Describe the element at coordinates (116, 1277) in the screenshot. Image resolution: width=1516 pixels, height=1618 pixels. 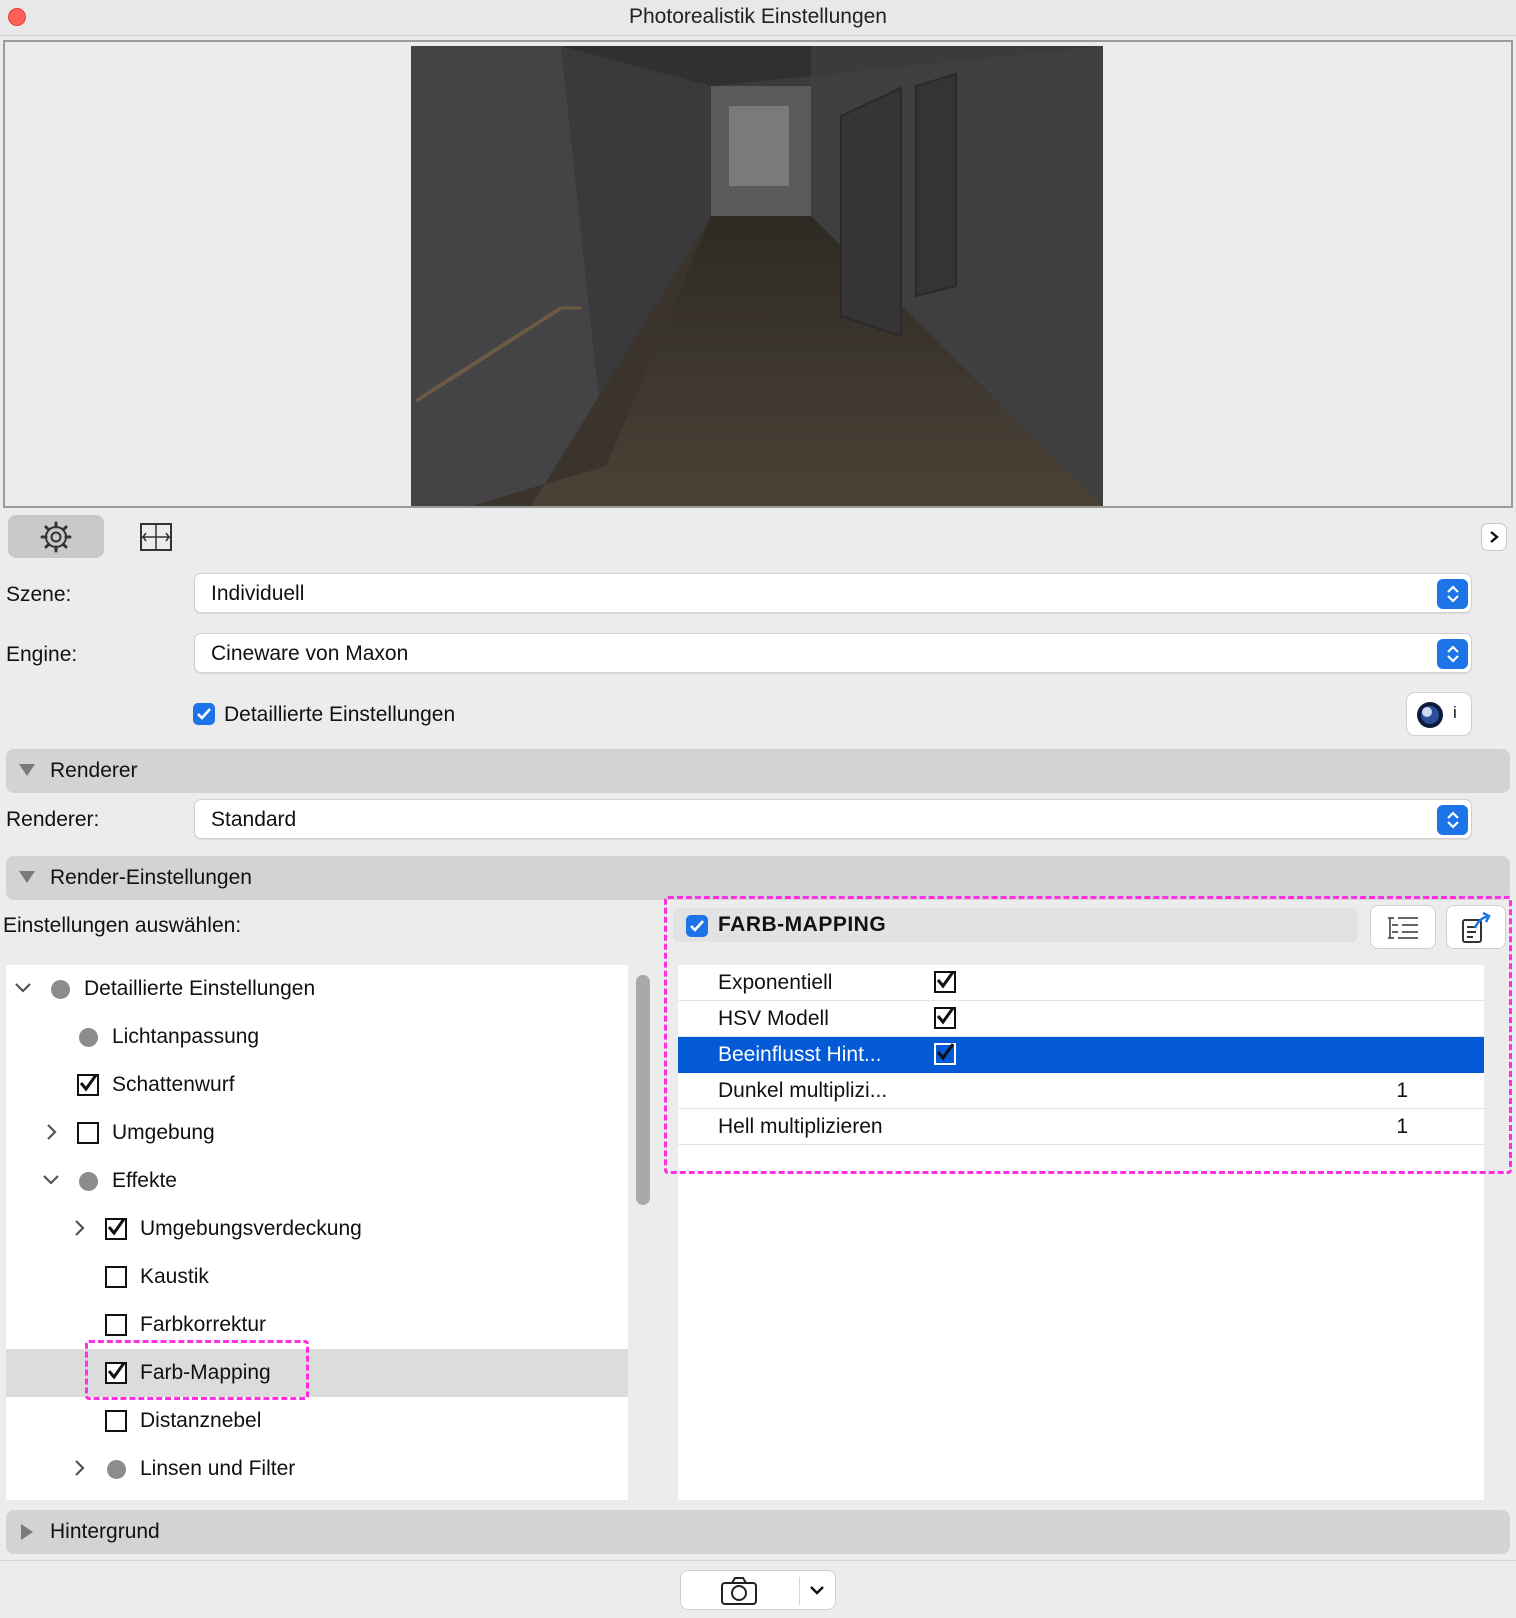
I see `kaustik-checkbox` at that location.